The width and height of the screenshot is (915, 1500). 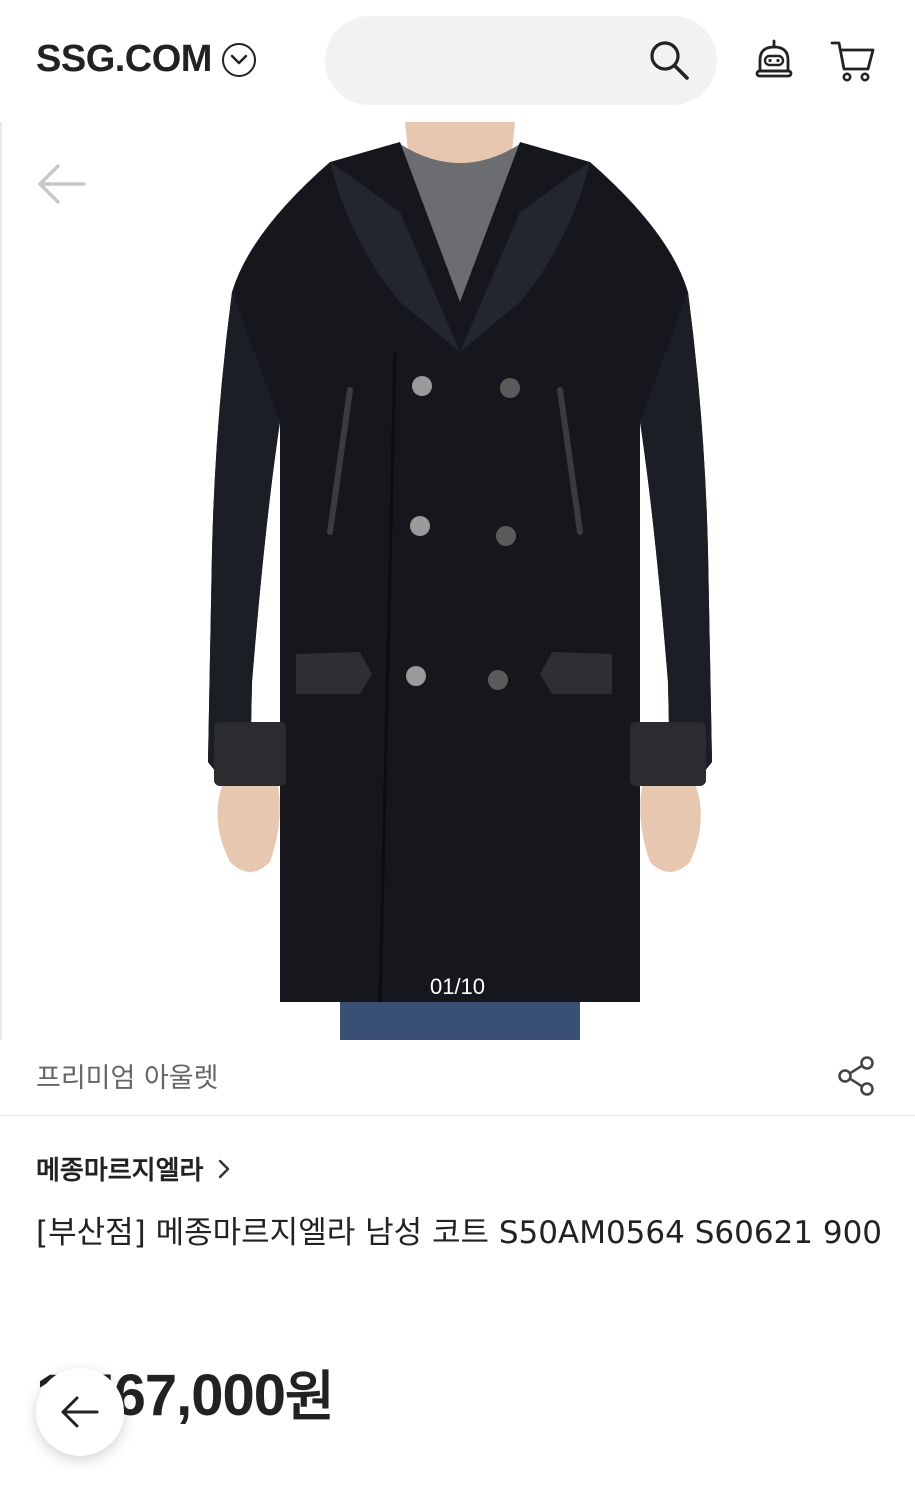 I want to click on logo: SSG.COM, so click(x=146, y=59).